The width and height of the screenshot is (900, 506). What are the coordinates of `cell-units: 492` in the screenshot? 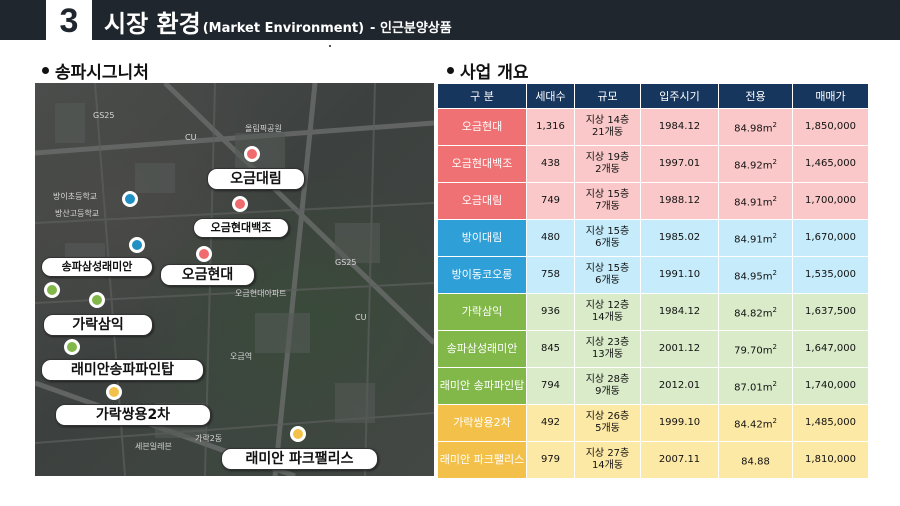 It's located at (550, 423).